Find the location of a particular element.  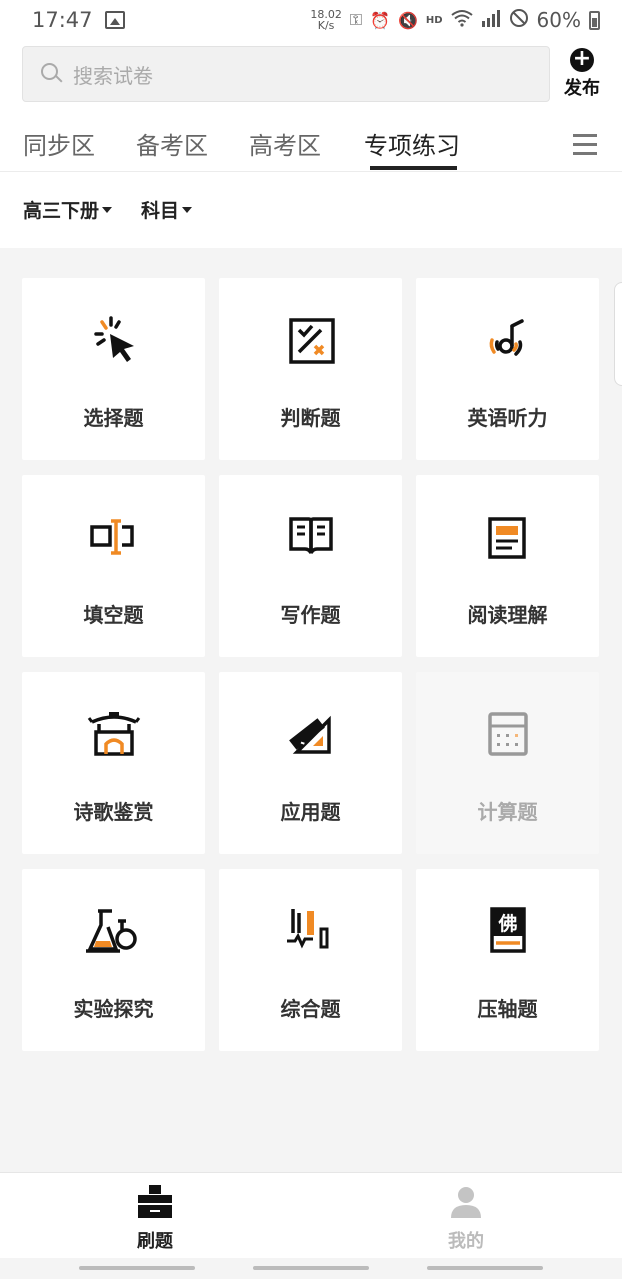

nav-label: 刷题 is located at coordinates (155, 1241).